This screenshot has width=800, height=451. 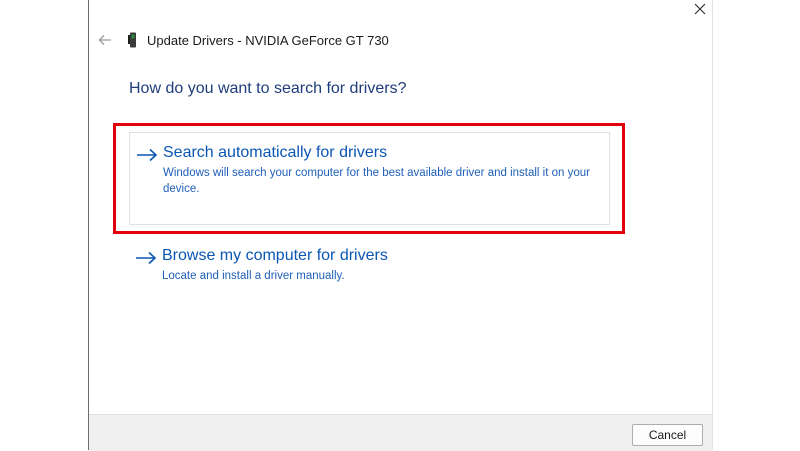 I want to click on dialog-footer: Cancel, so click(x=400, y=432).